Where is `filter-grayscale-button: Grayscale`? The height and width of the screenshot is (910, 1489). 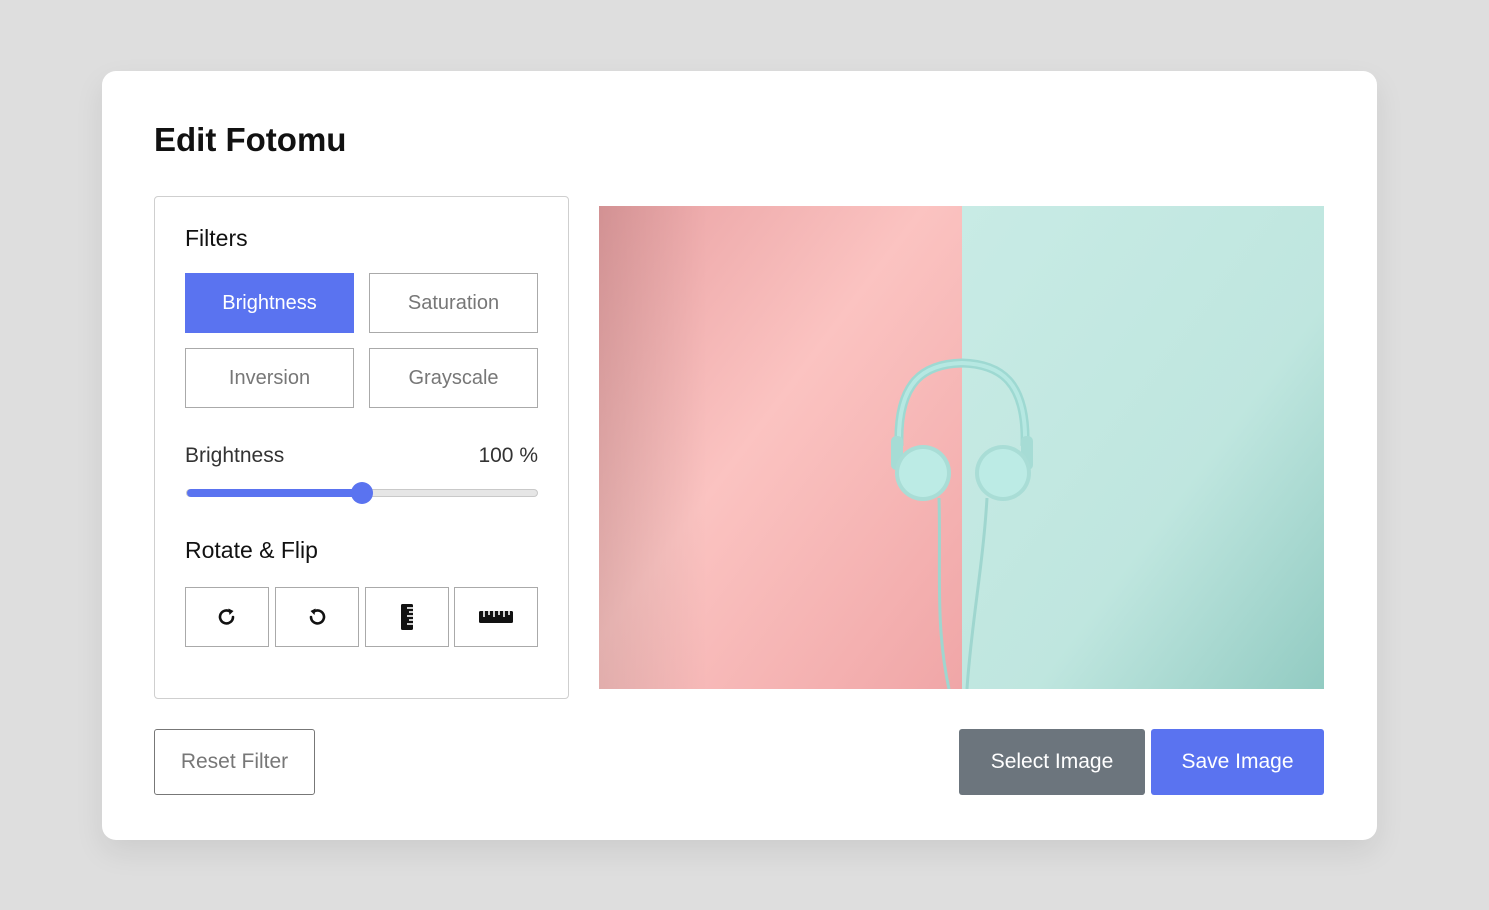
filter-grayscale-button: Grayscale is located at coordinates (453, 378).